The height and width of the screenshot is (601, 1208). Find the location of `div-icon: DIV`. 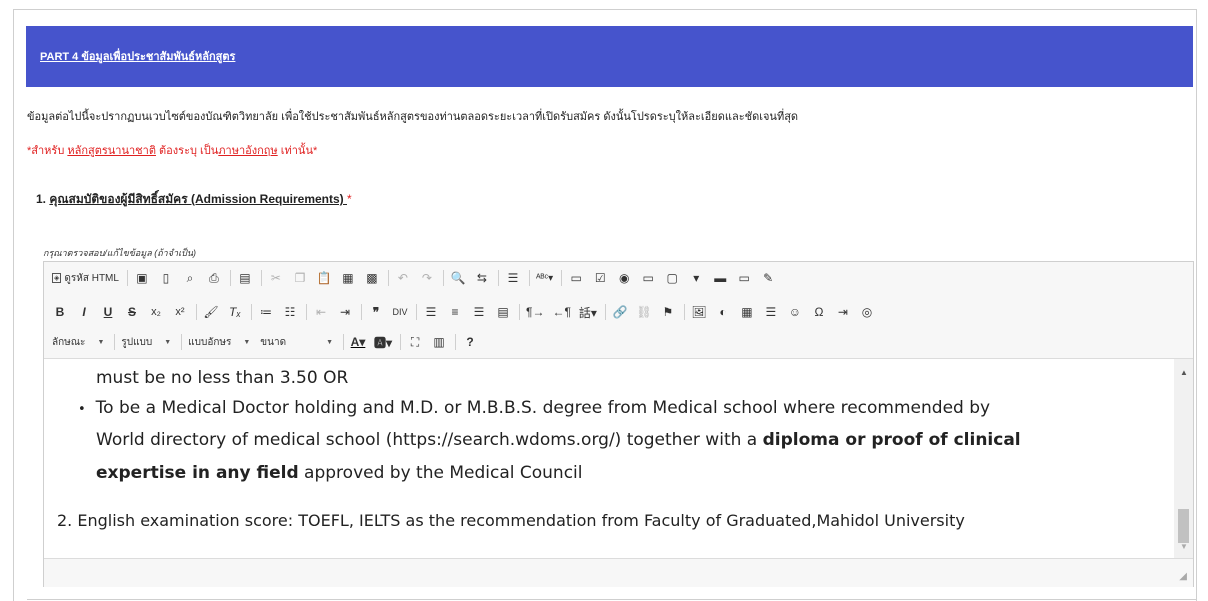

div-icon: DIV is located at coordinates (400, 312).